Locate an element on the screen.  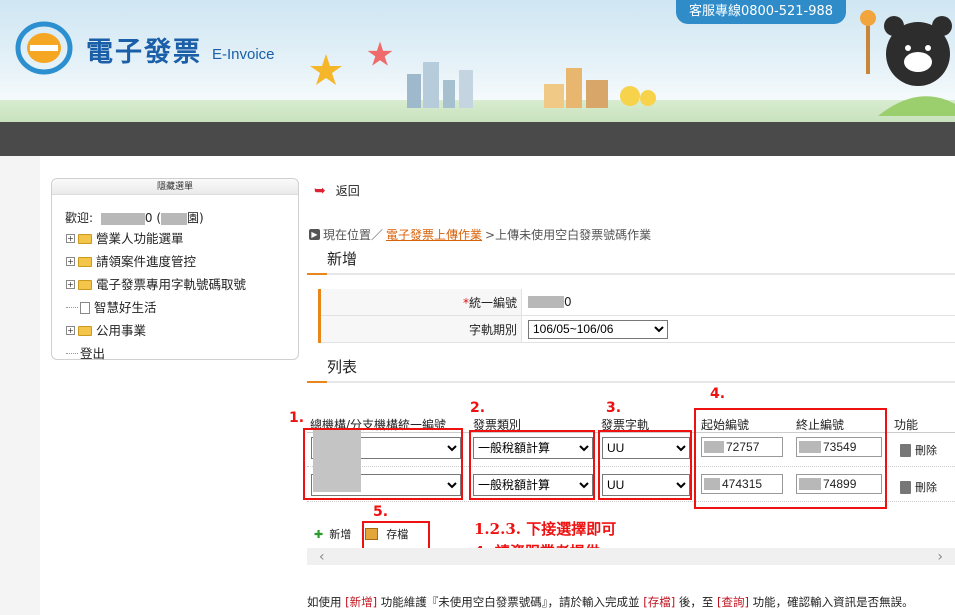
ban-label-text: 統一編號 is located at coordinates (492, 302).